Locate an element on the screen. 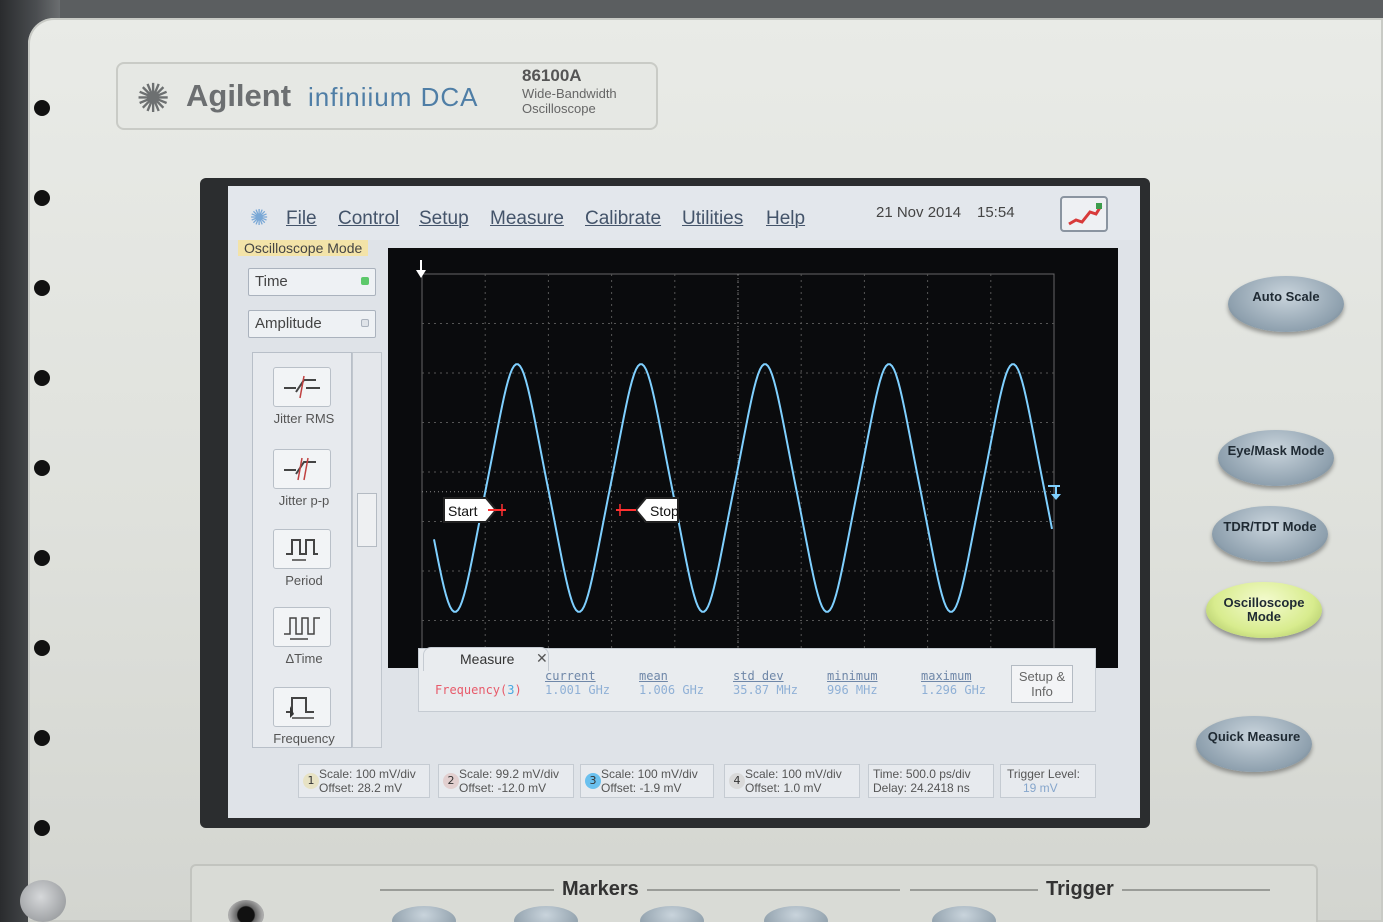  channel-offset: Offset: -1.9 mV is located at coordinates (641, 788).